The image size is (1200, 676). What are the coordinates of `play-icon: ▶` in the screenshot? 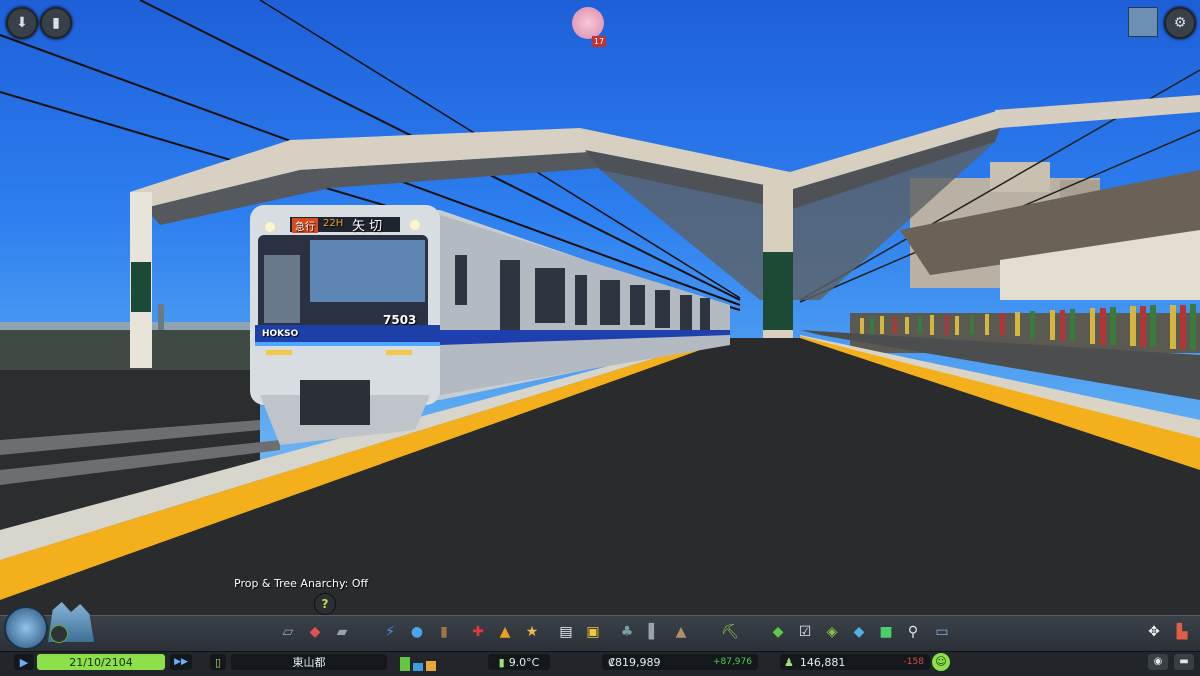 It's located at (24, 662).